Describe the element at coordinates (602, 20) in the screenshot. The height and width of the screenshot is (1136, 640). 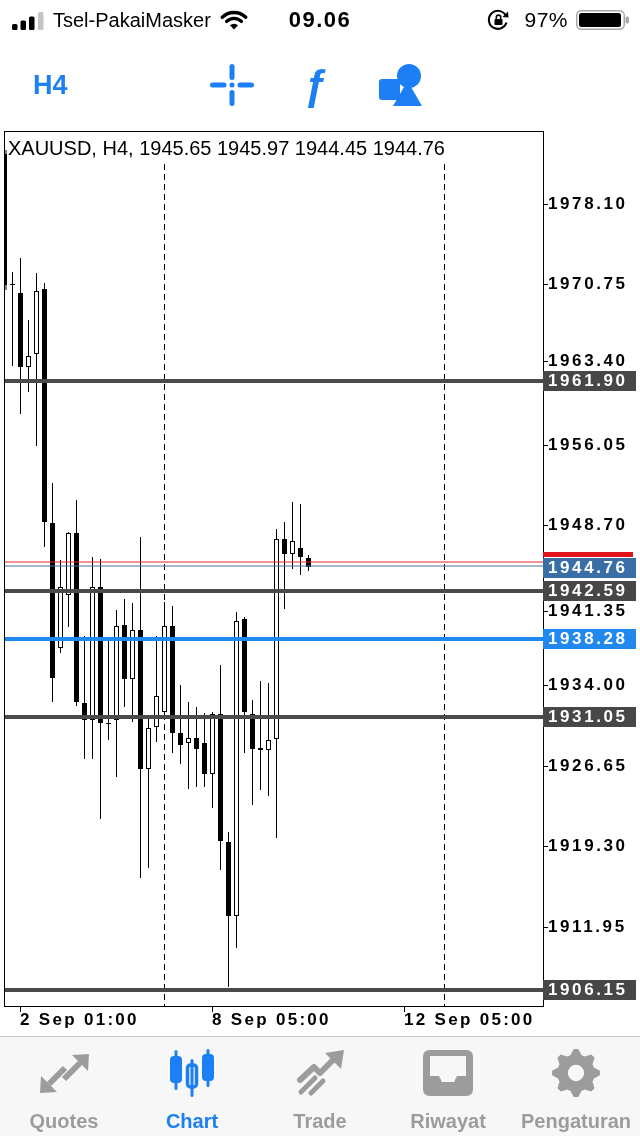
I see `battery-icon` at that location.